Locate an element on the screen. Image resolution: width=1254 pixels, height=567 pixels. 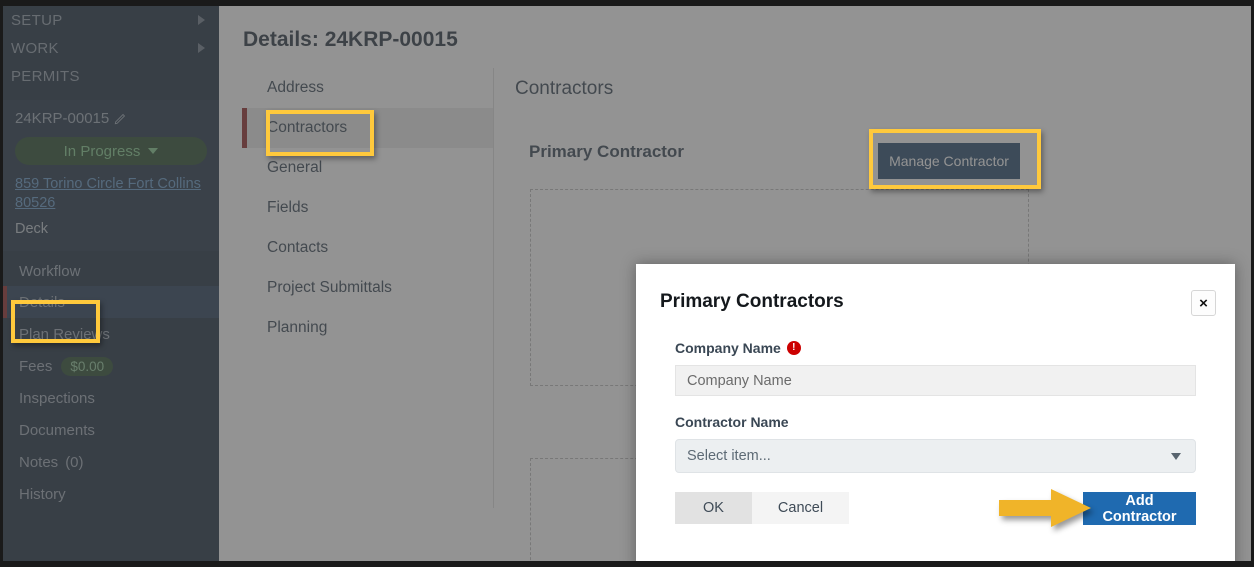
arrow-annotation-icon is located at coordinates (1045, 508).